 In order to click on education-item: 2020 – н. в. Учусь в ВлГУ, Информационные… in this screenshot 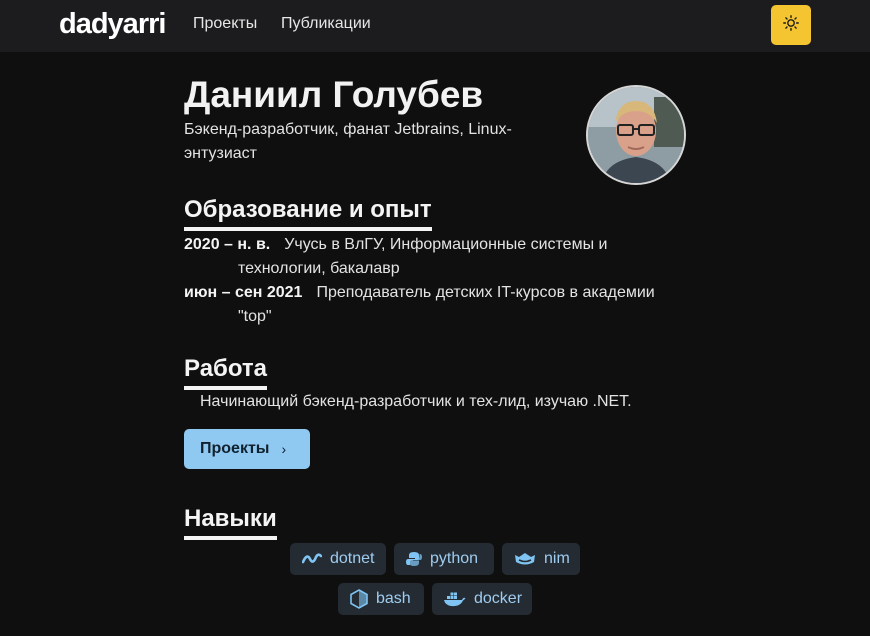, I will do `click(429, 257)`.